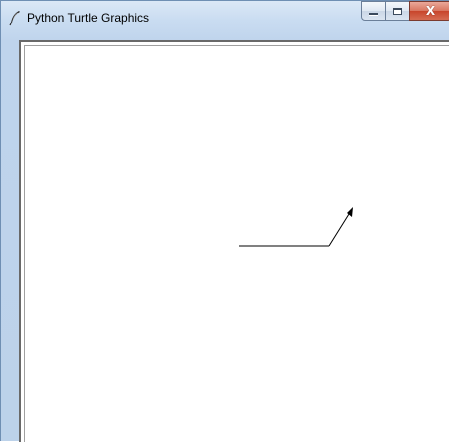  Describe the element at coordinates (373, 11) in the screenshot. I see `minimize-button` at that location.